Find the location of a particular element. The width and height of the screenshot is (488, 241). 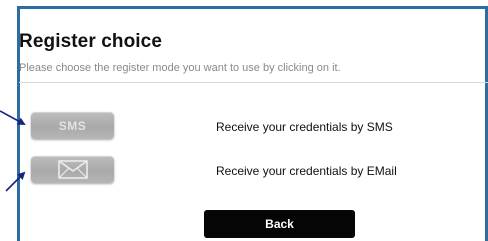

email-button is located at coordinates (72, 169).